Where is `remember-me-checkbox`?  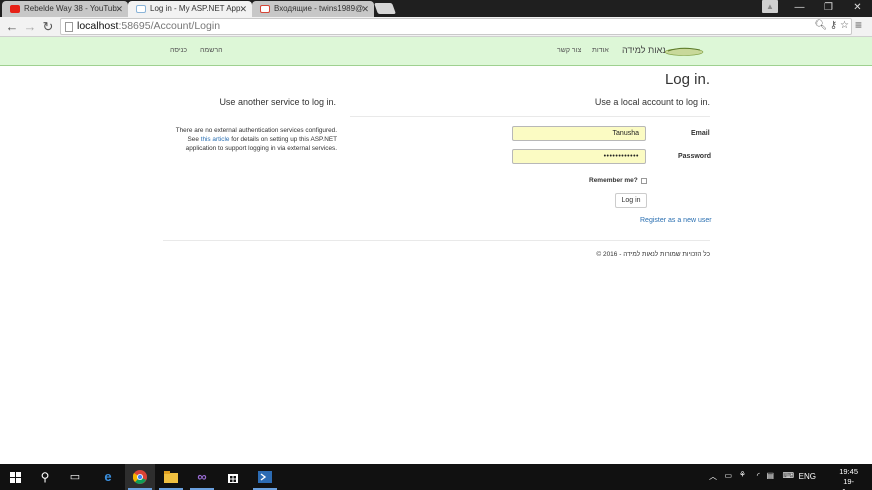 remember-me-checkbox is located at coordinates (644, 181).